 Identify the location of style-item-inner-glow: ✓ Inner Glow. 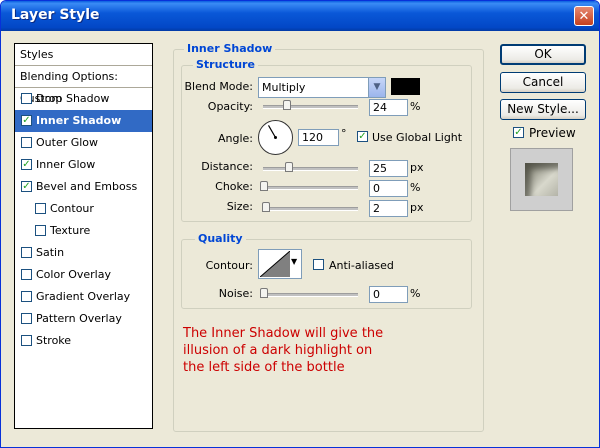
(83, 165).